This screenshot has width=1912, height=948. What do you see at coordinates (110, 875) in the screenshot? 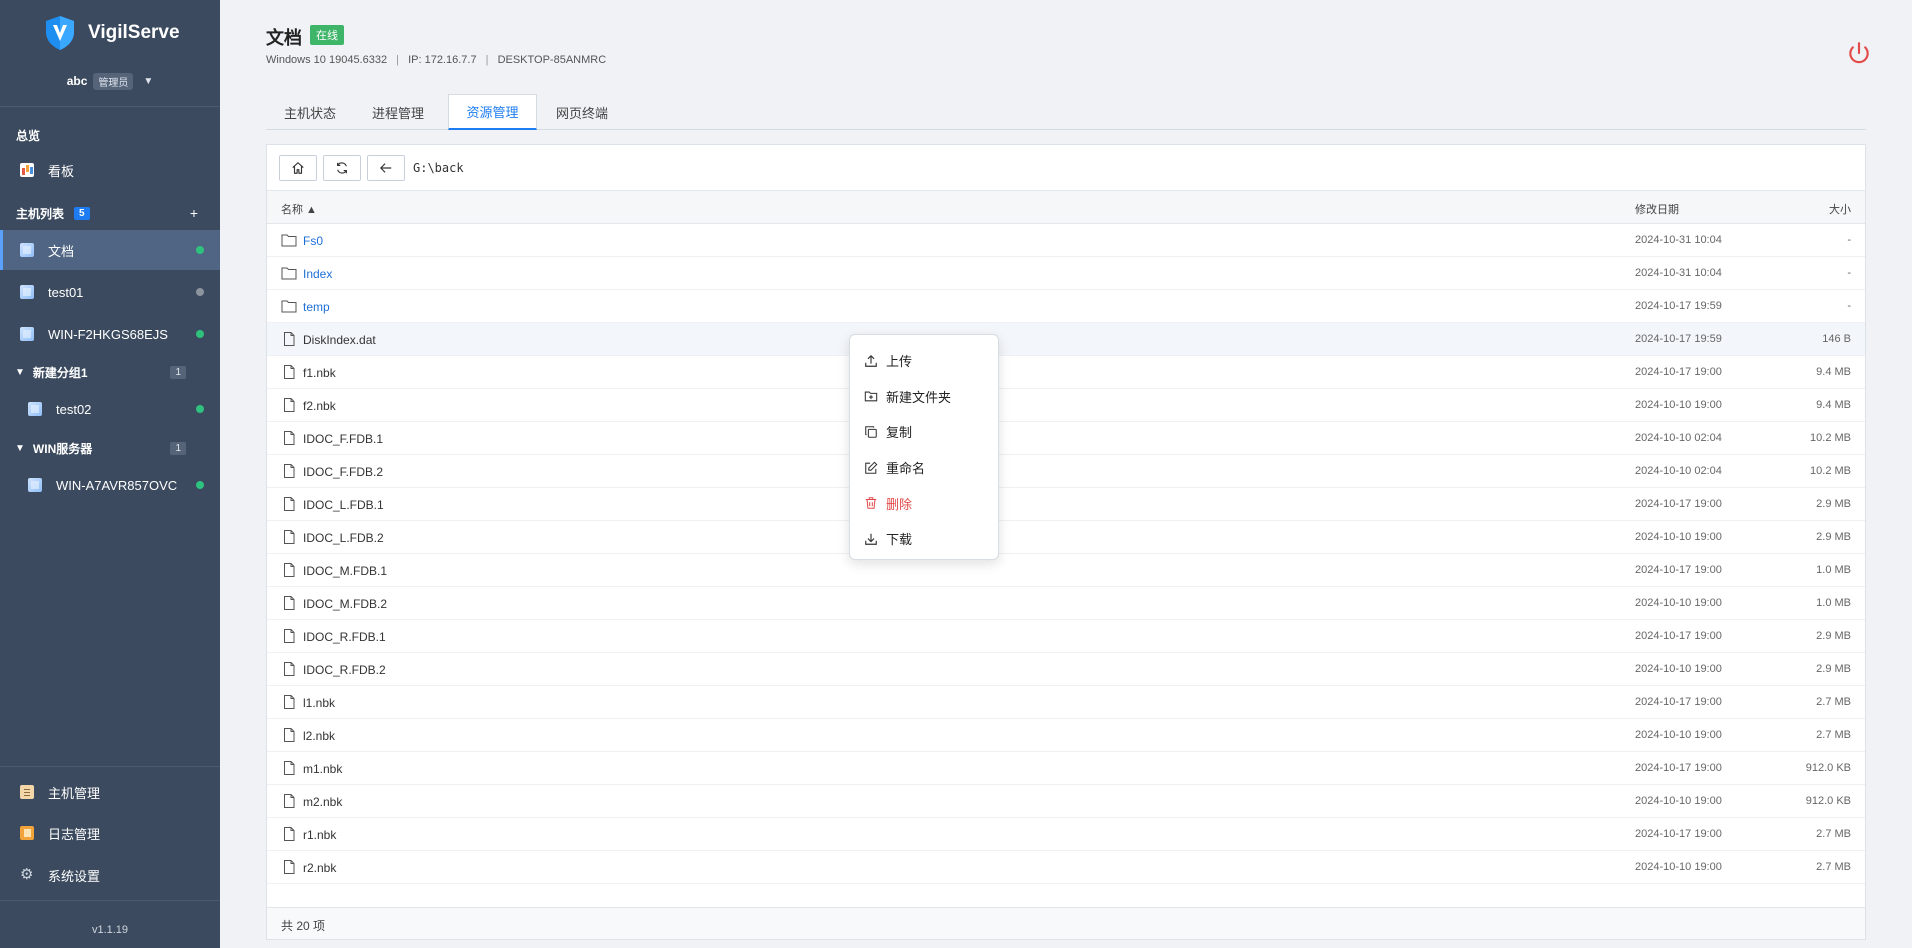
I see `nav-system-settings: ⚙ 系统设置` at bounding box center [110, 875].